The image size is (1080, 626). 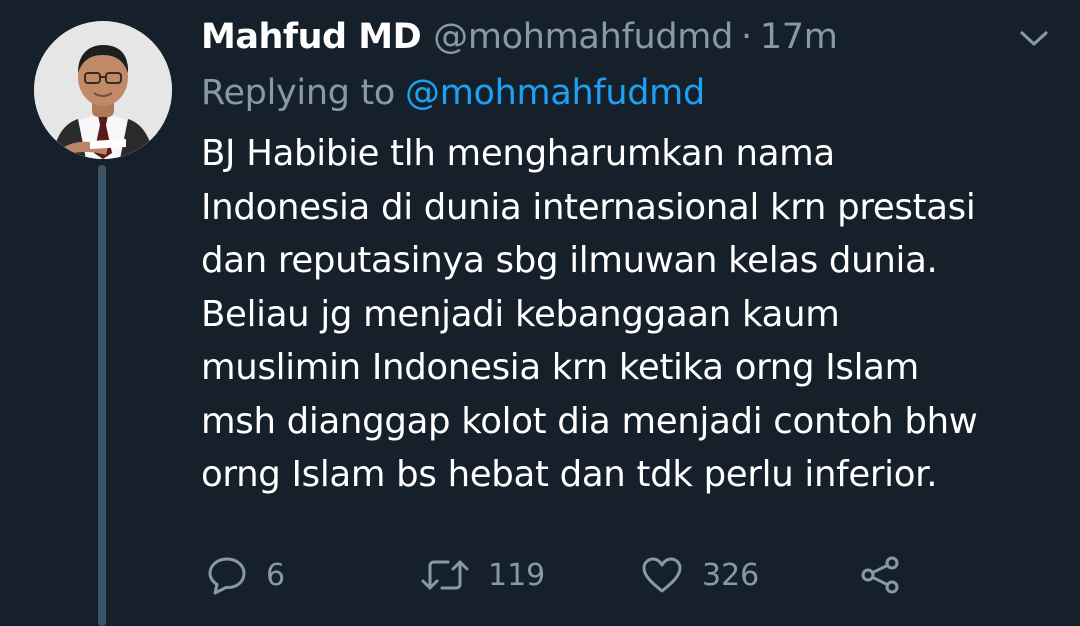 I want to click on retweet-icon, so click(x=445, y=575).